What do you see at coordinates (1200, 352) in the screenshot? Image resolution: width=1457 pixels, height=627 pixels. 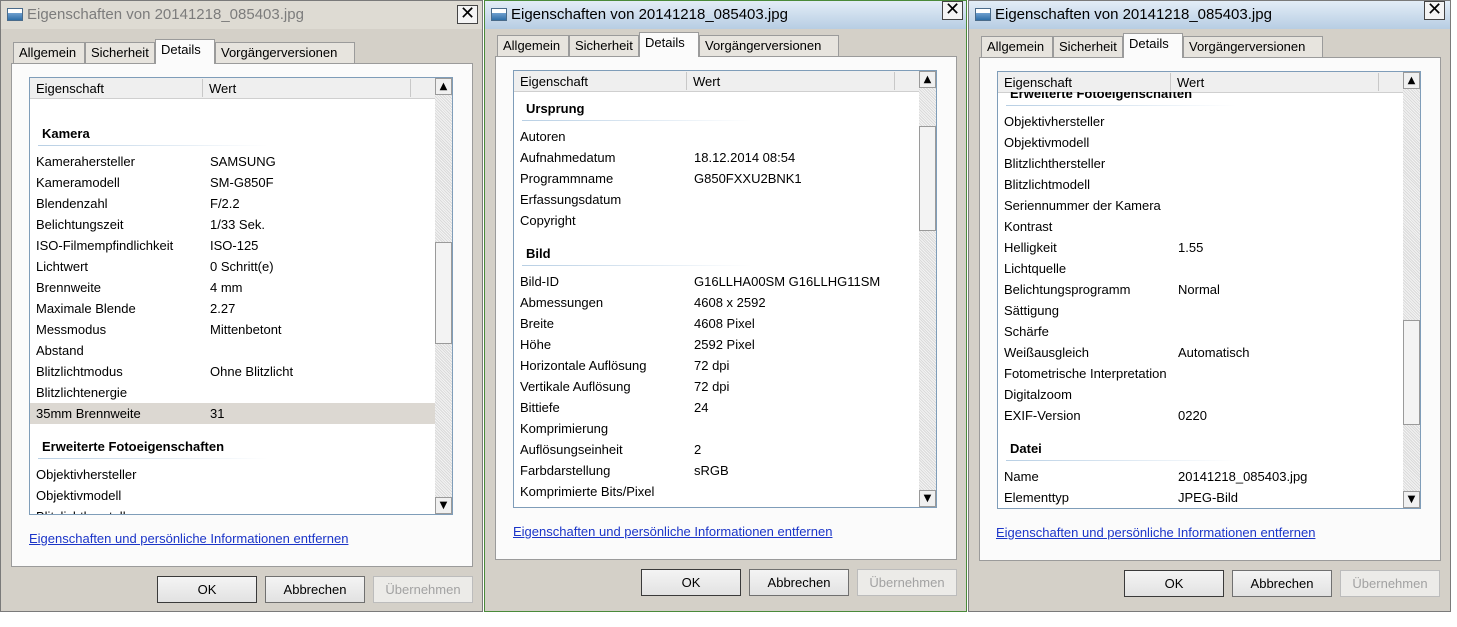 I see `property-row: Weißausgleich Automatisch` at bounding box center [1200, 352].